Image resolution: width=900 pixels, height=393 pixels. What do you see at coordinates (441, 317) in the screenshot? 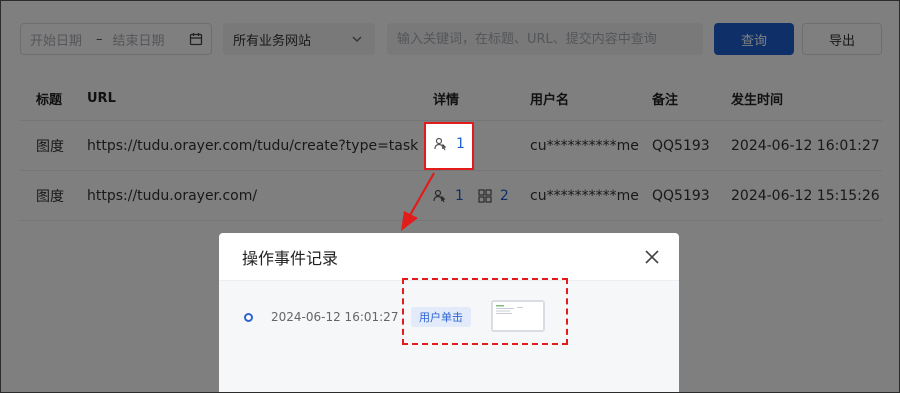
I see `event-type-tag: 用户单击` at bounding box center [441, 317].